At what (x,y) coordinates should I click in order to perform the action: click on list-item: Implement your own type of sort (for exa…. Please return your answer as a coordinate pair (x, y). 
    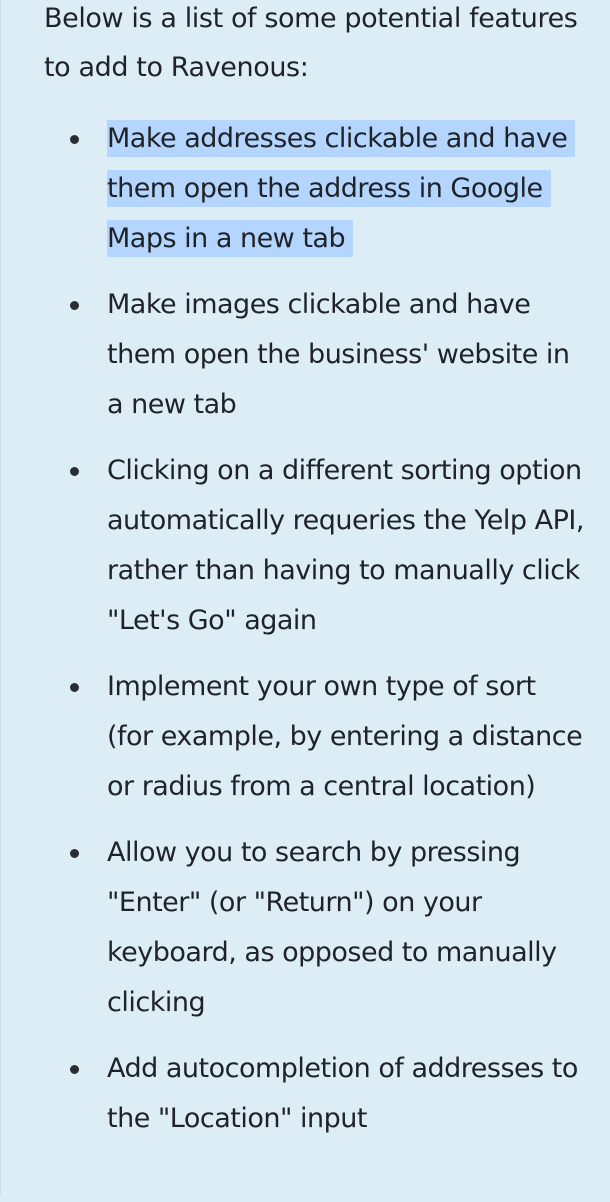
    Looking at the image, I should click on (315, 737).